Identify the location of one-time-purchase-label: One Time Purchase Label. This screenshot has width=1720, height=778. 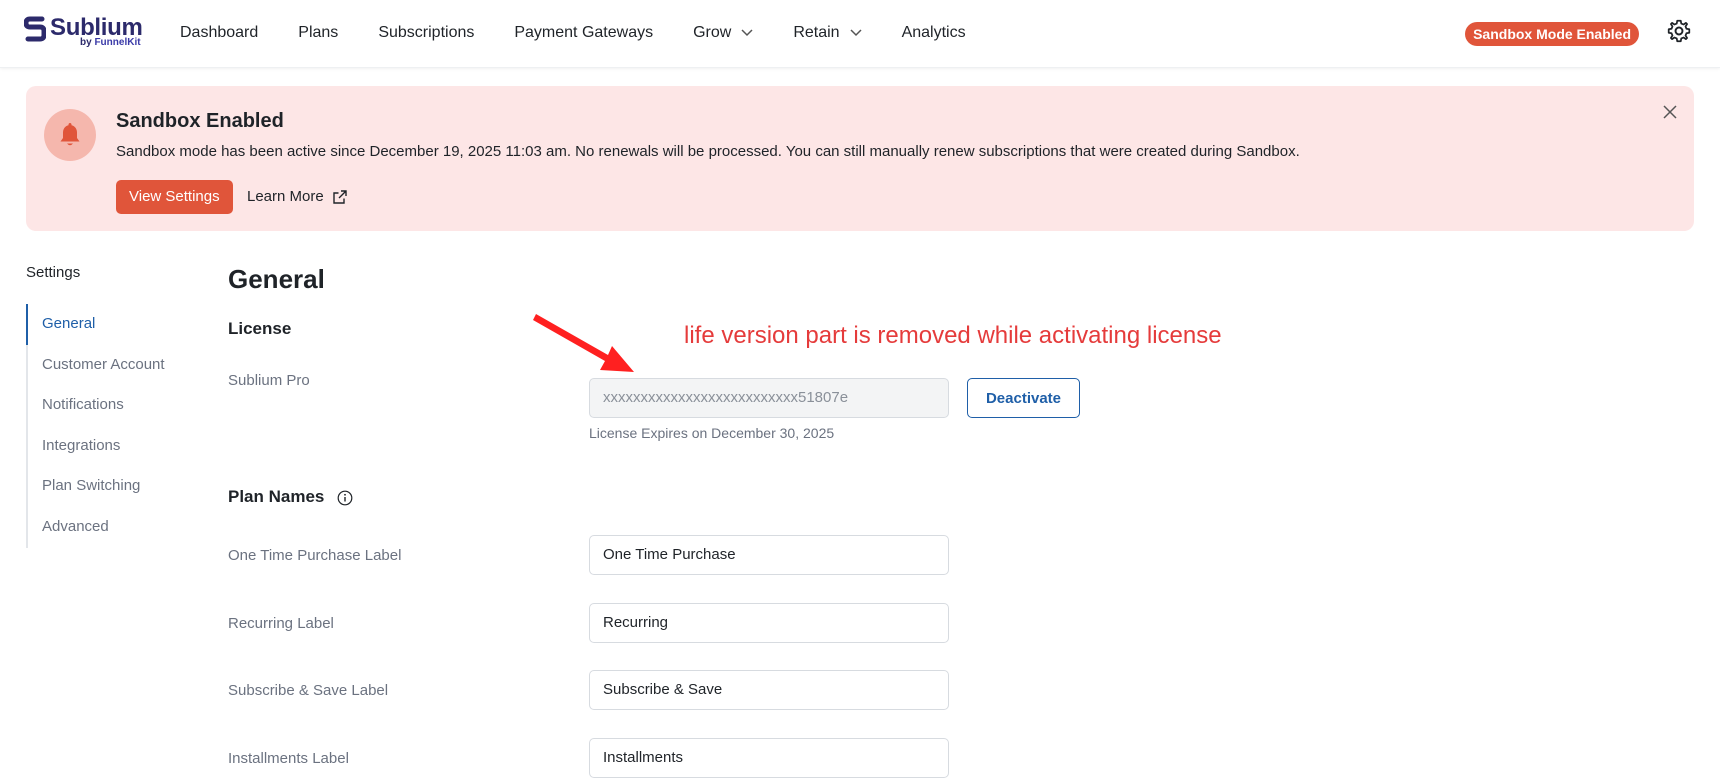
(315, 555).